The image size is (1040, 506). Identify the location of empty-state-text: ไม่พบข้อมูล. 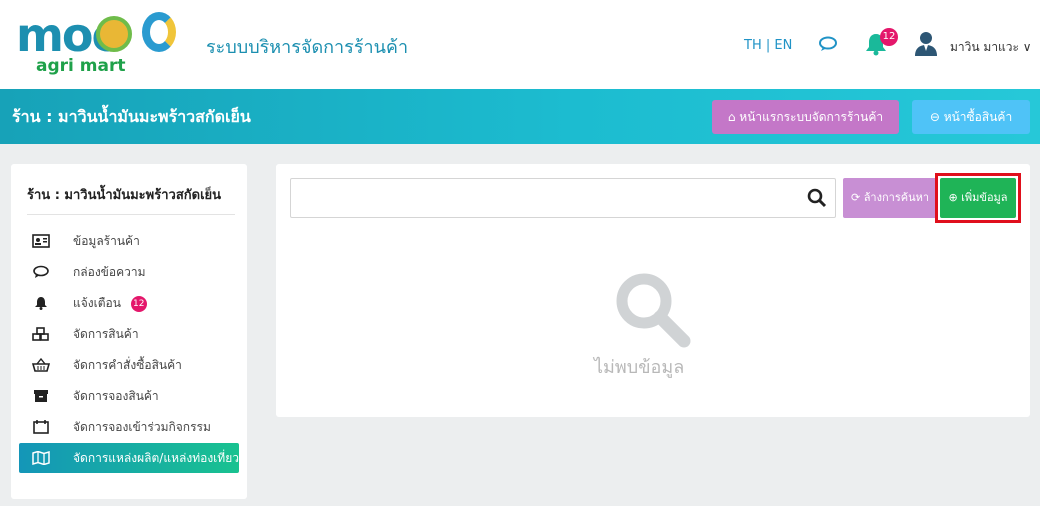
(639, 367).